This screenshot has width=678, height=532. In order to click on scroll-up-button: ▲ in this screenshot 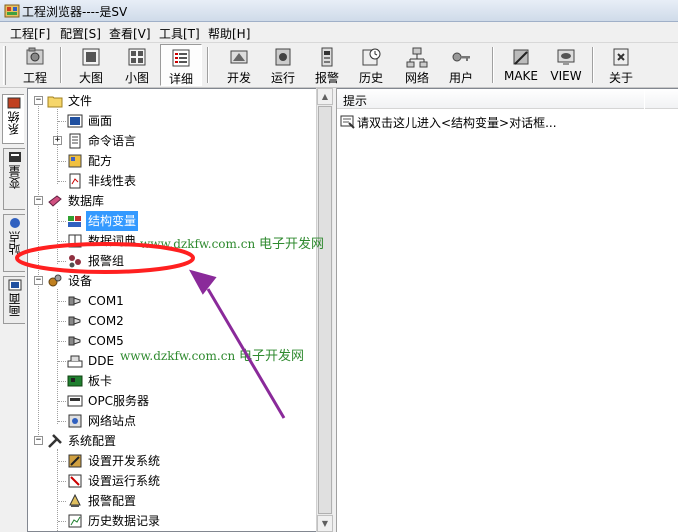, I will do `click(325, 96)`.